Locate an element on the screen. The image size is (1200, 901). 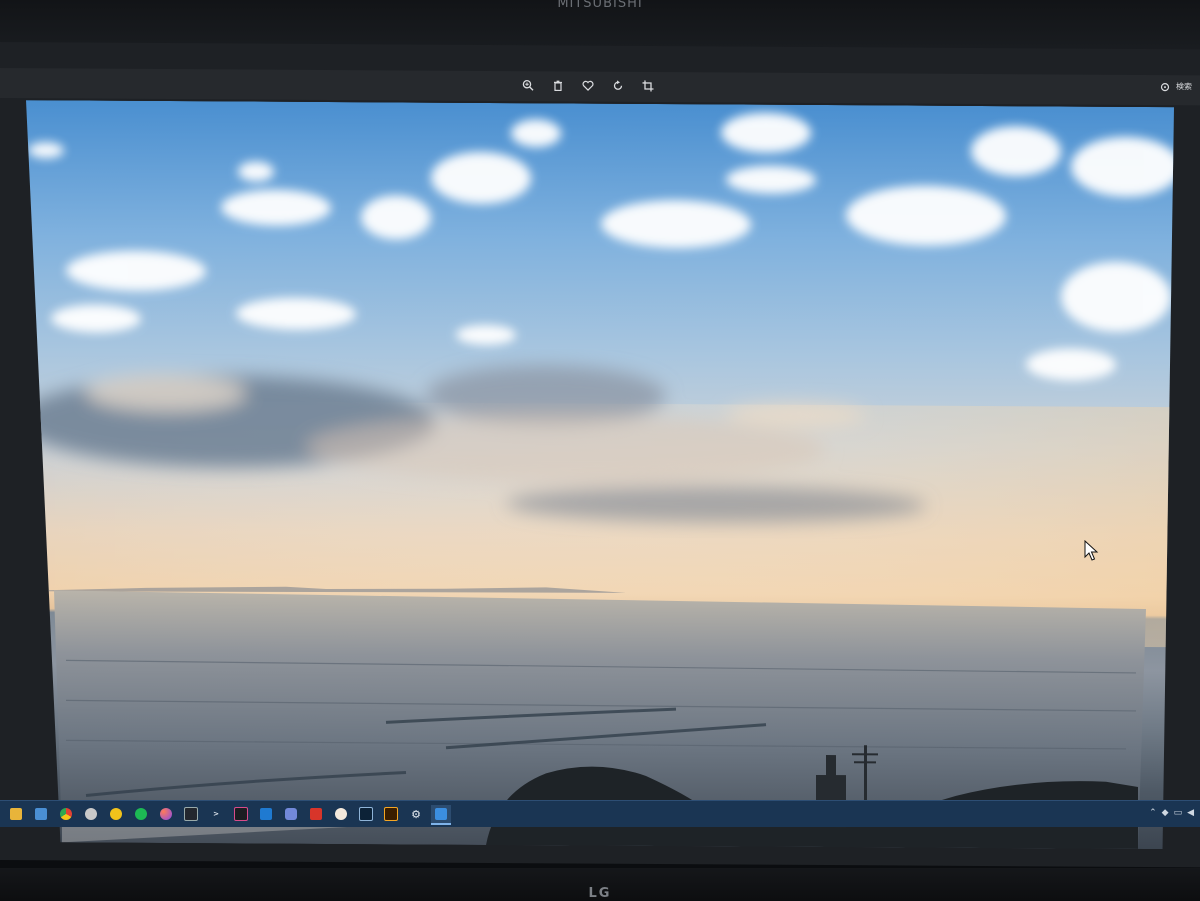
folder-icon is located at coordinates (41, 814).